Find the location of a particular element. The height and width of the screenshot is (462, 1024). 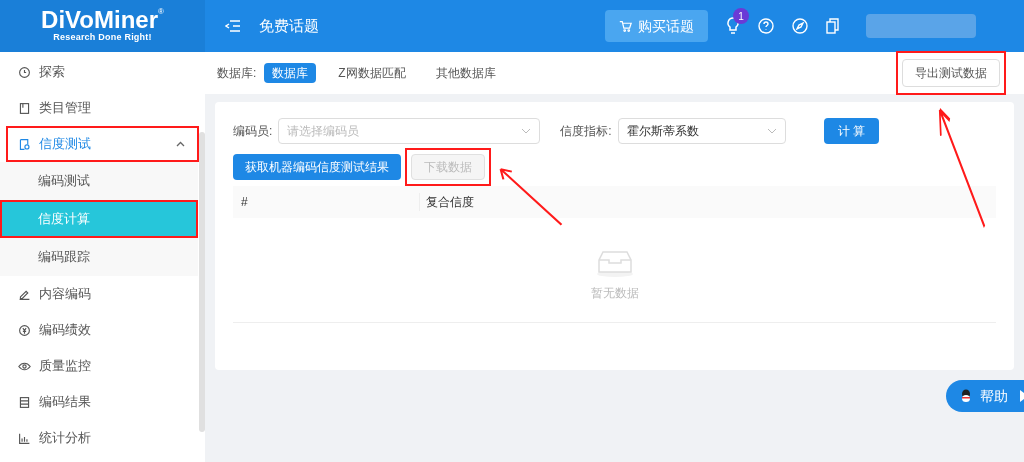

document-icon is located at coordinates (24, 144).